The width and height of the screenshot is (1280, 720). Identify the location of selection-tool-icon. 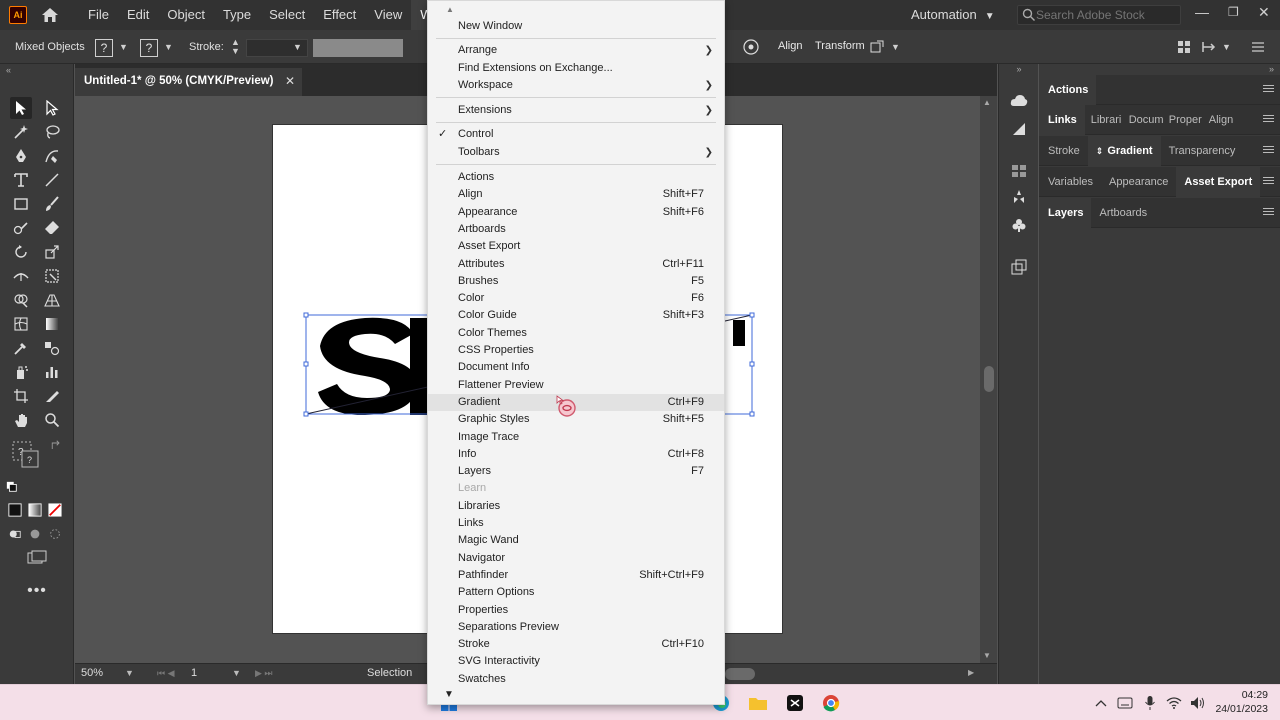
(21, 108).